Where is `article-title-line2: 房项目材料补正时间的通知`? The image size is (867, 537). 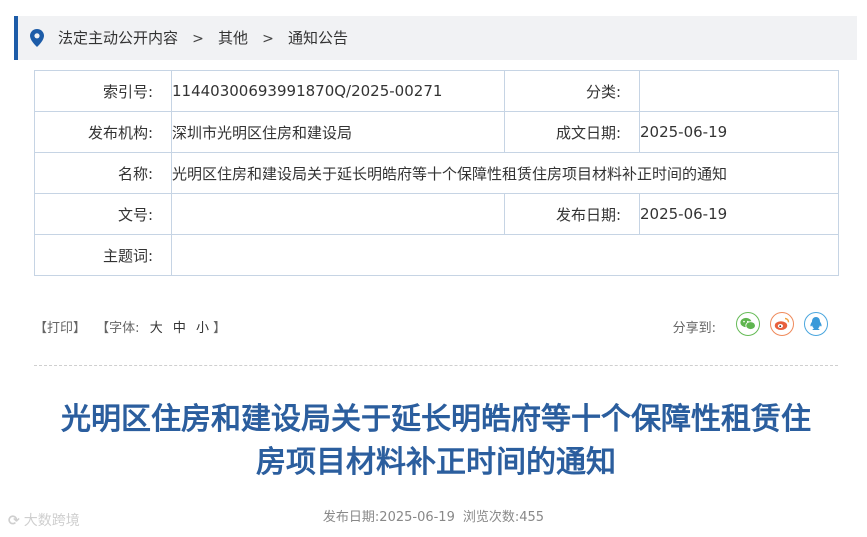
article-title-line2: 房项目材料补正时间的通知 is located at coordinates (436, 462).